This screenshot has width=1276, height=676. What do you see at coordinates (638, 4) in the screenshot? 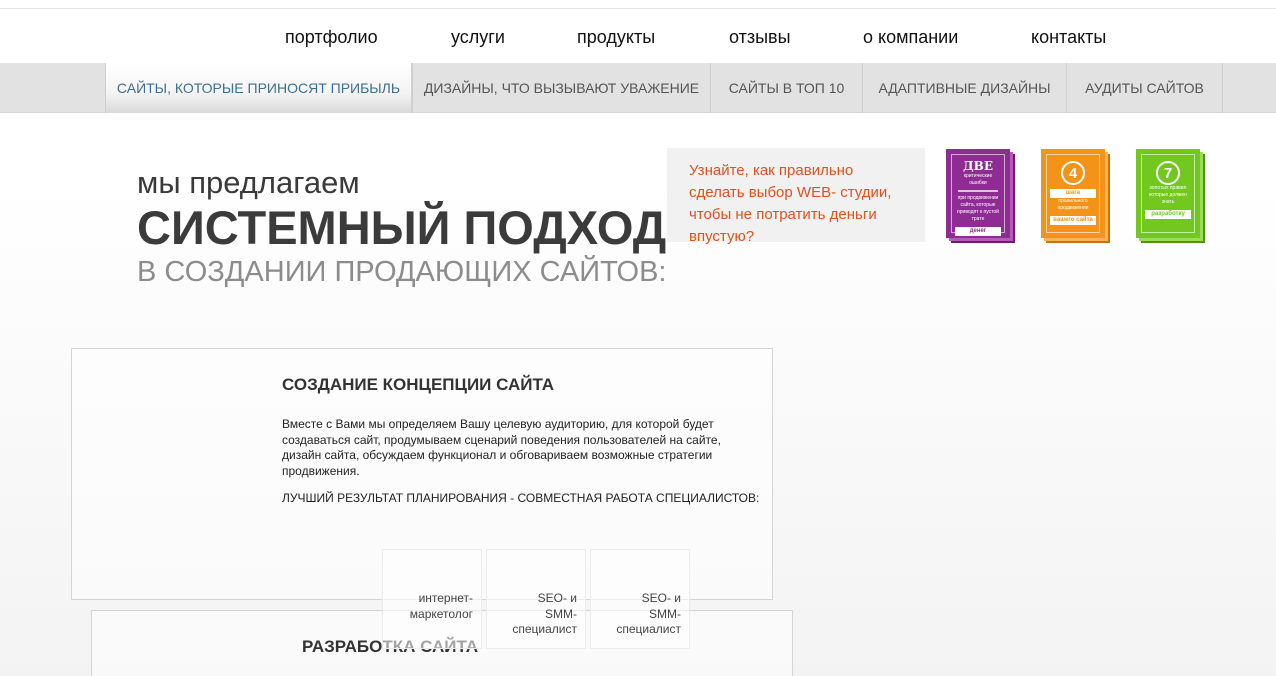
I see `top-border` at bounding box center [638, 4].